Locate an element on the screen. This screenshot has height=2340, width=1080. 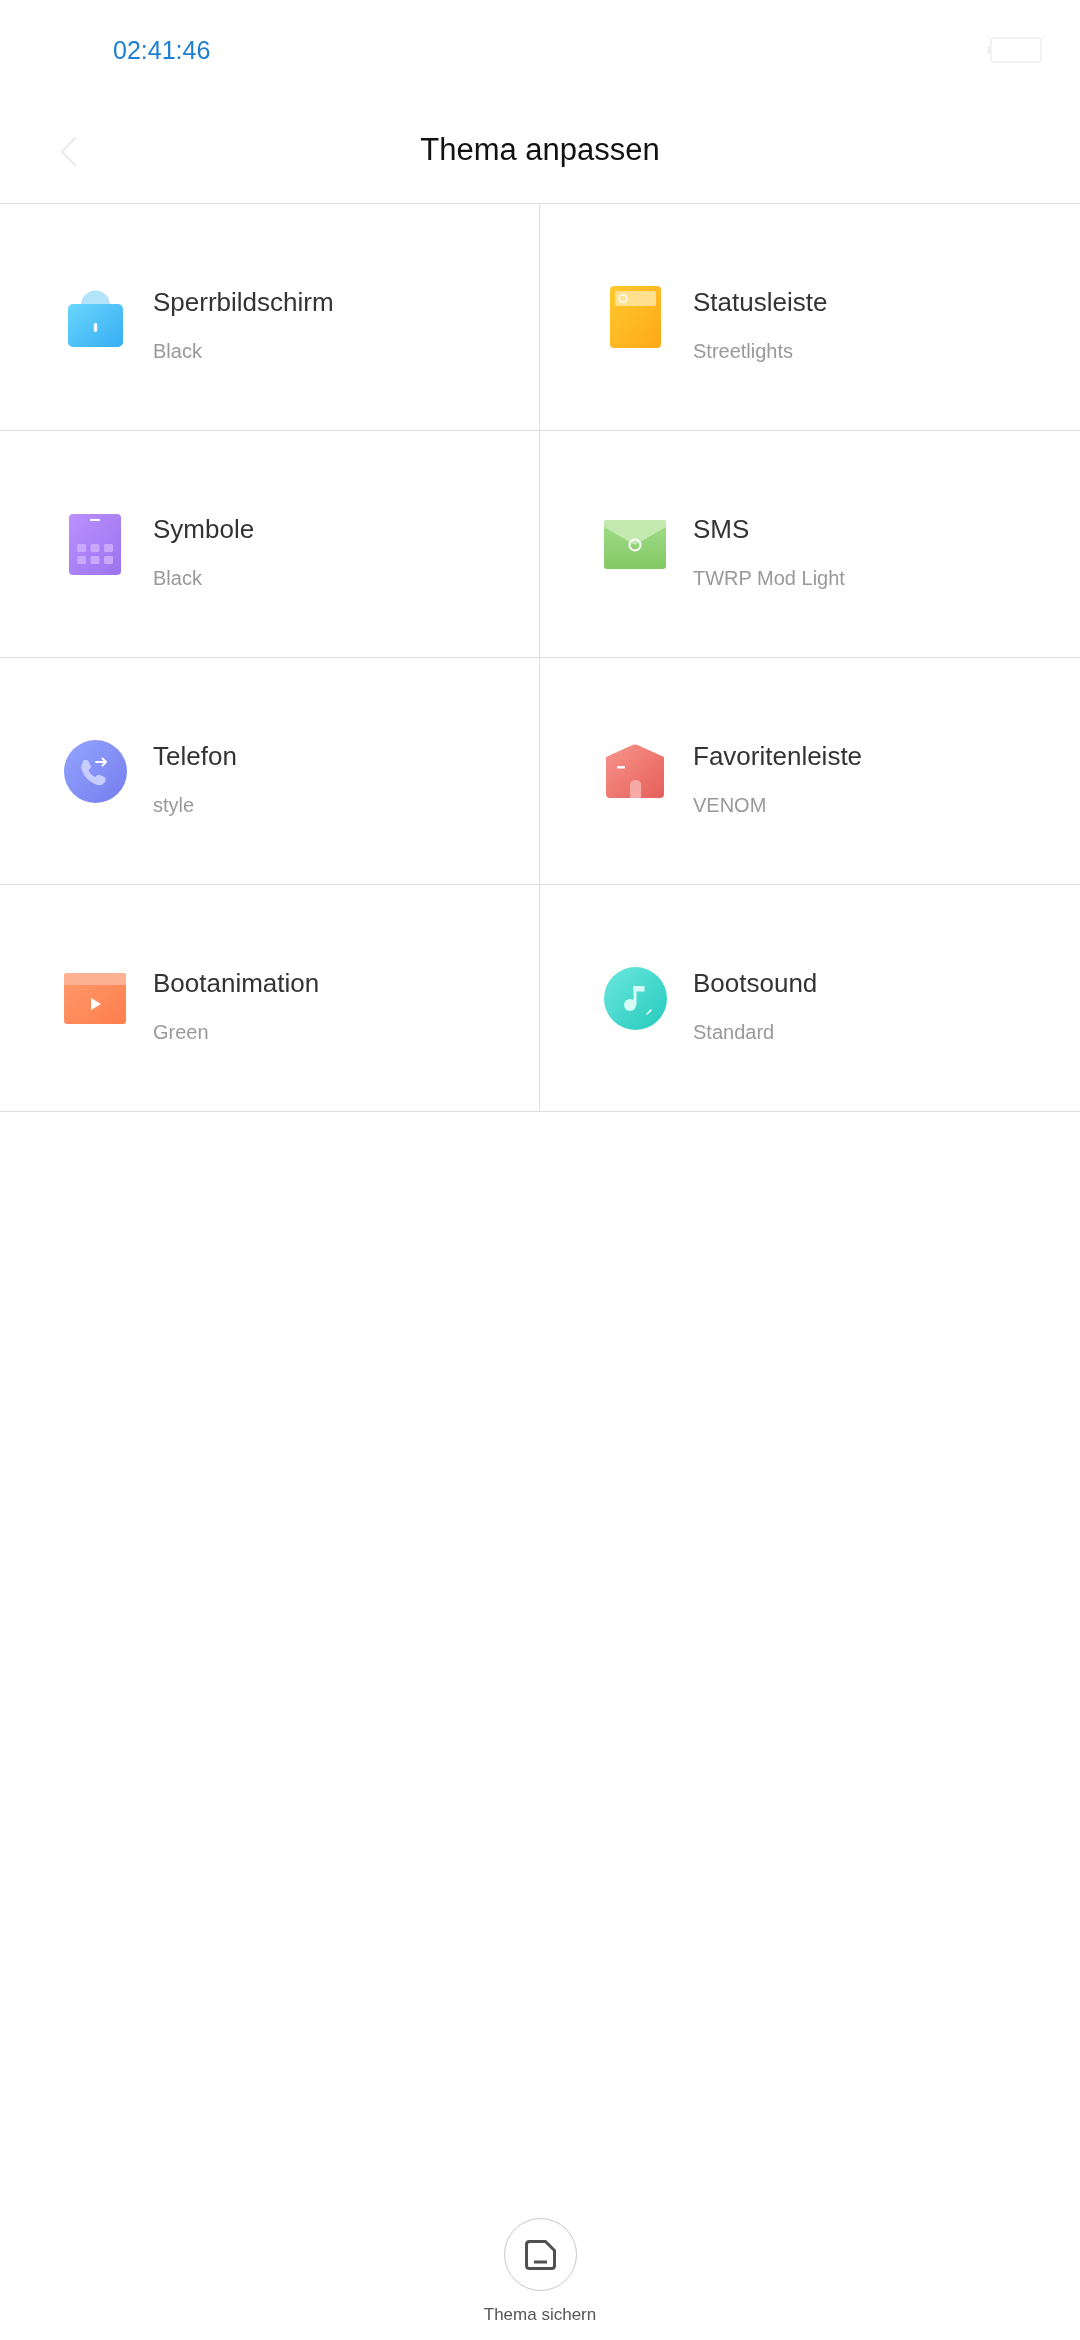
theme-option: SMS TWRP Mod Light is located at coordinates (810, 544).